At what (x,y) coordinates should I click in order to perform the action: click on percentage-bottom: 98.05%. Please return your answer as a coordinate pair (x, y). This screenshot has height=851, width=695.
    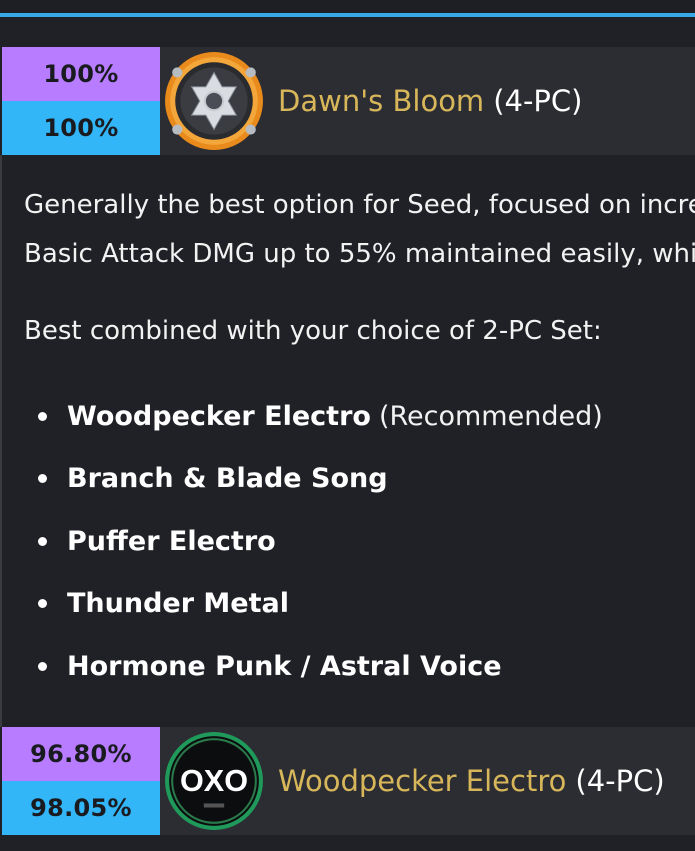
    Looking at the image, I should click on (81, 808).